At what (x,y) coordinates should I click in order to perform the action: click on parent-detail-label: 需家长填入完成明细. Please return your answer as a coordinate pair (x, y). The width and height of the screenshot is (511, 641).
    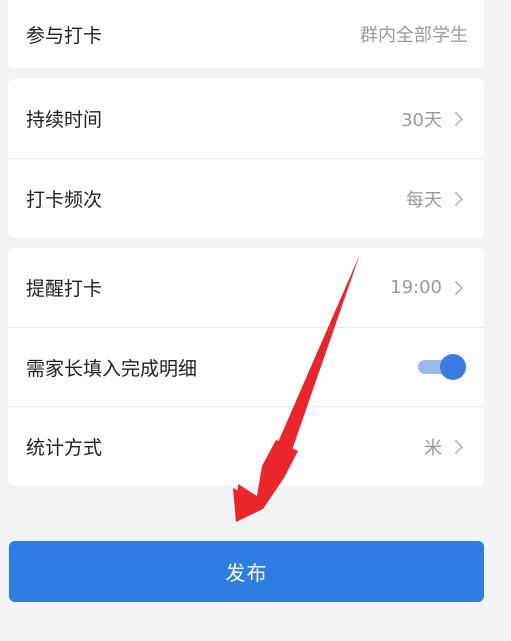
    Looking at the image, I should click on (112, 368).